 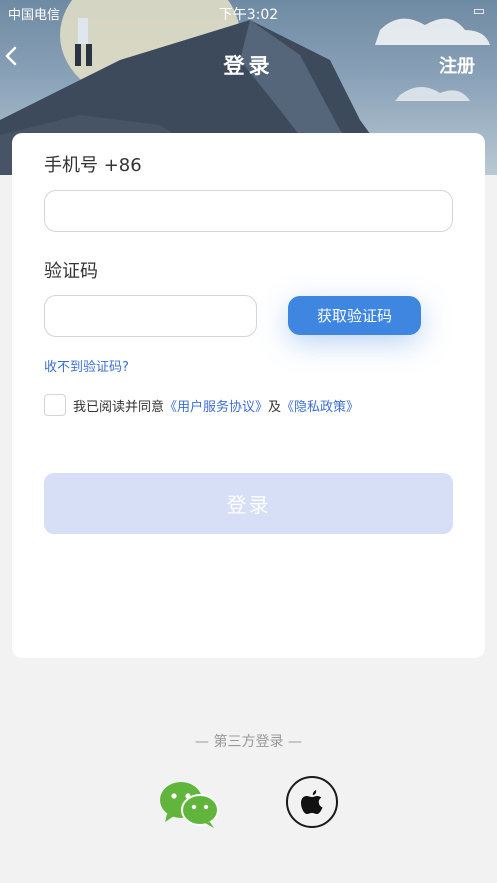 What do you see at coordinates (86, 365) in the screenshot?
I see `no-code-link: 收不到验证码?` at bounding box center [86, 365].